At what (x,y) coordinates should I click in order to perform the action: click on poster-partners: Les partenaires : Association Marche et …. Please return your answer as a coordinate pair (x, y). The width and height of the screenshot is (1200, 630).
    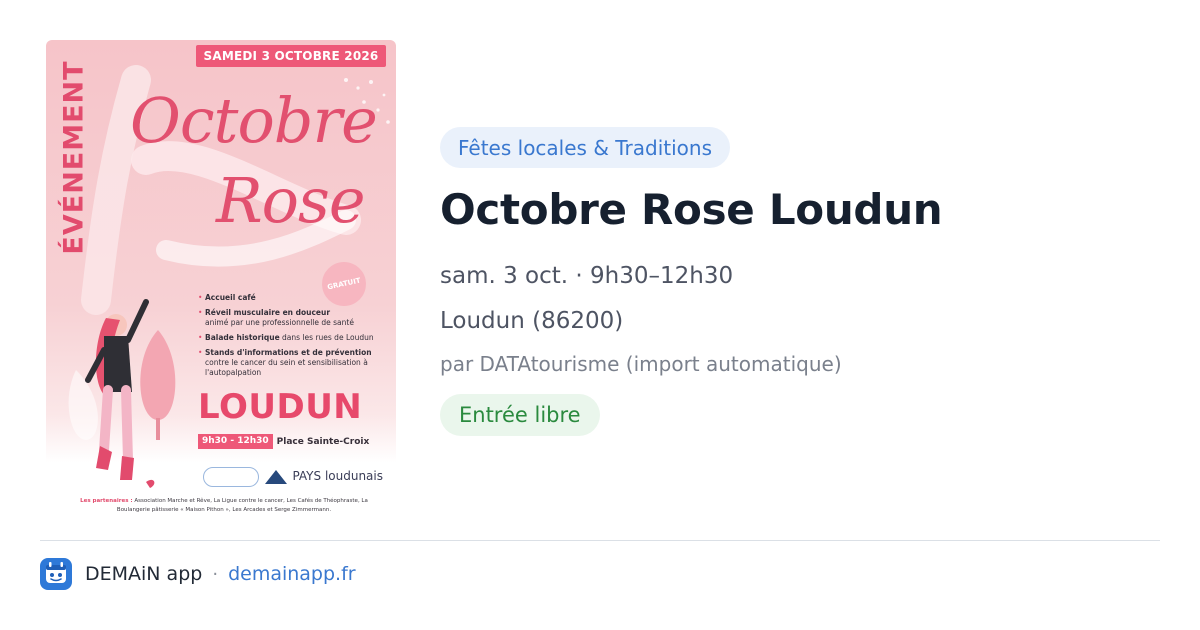
    Looking at the image, I should click on (224, 505).